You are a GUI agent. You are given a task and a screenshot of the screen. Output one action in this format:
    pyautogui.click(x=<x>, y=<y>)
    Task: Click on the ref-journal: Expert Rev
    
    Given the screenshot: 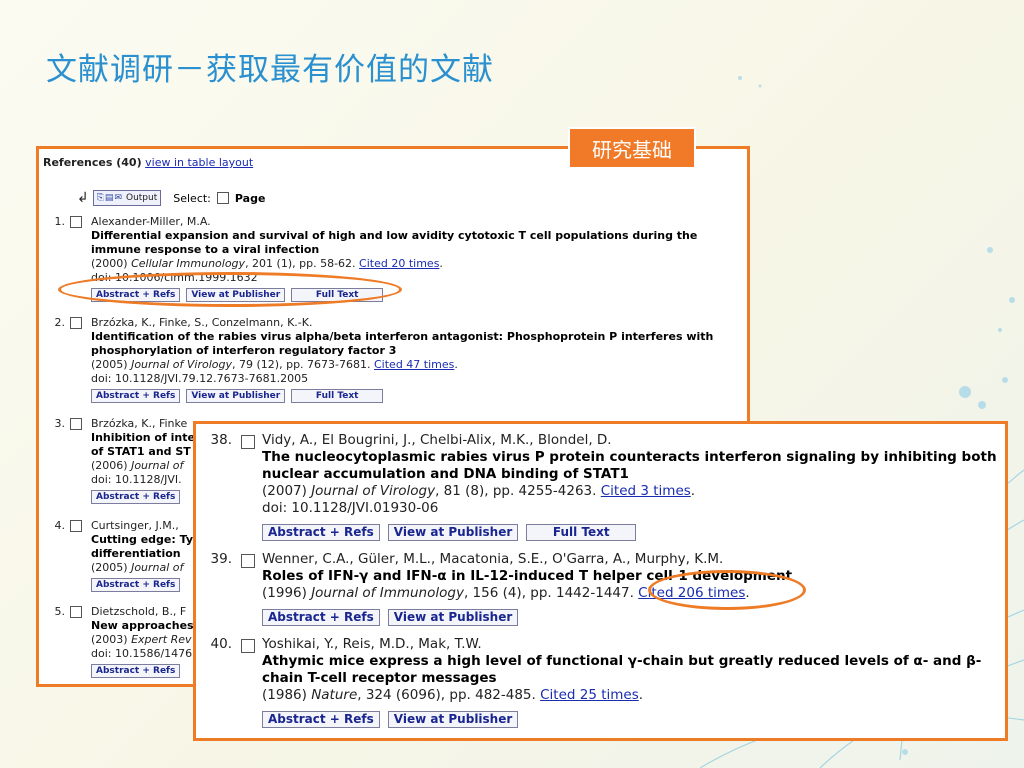 What is the action you would take?
    pyautogui.click(x=161, y=639)
    